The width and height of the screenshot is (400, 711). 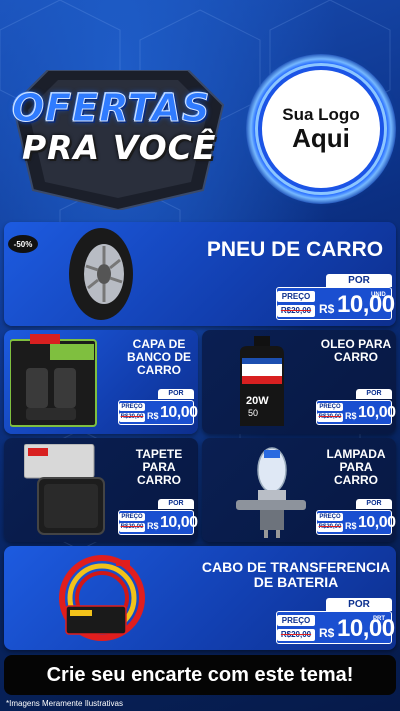 I want to click on logo-placeholder: Sua Logo Aqui, so click(x=321, y=129).